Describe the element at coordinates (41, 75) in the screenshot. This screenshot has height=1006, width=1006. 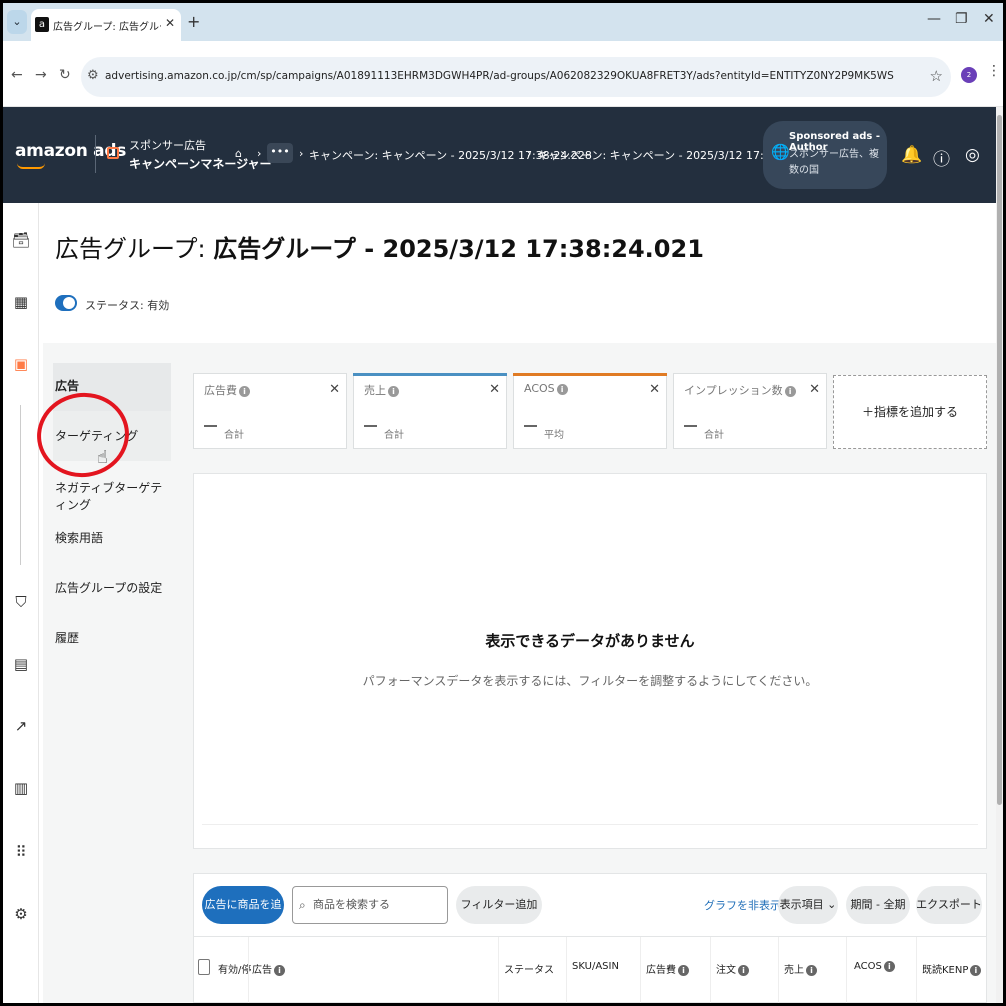
I see `forward-icon: →` at that location.